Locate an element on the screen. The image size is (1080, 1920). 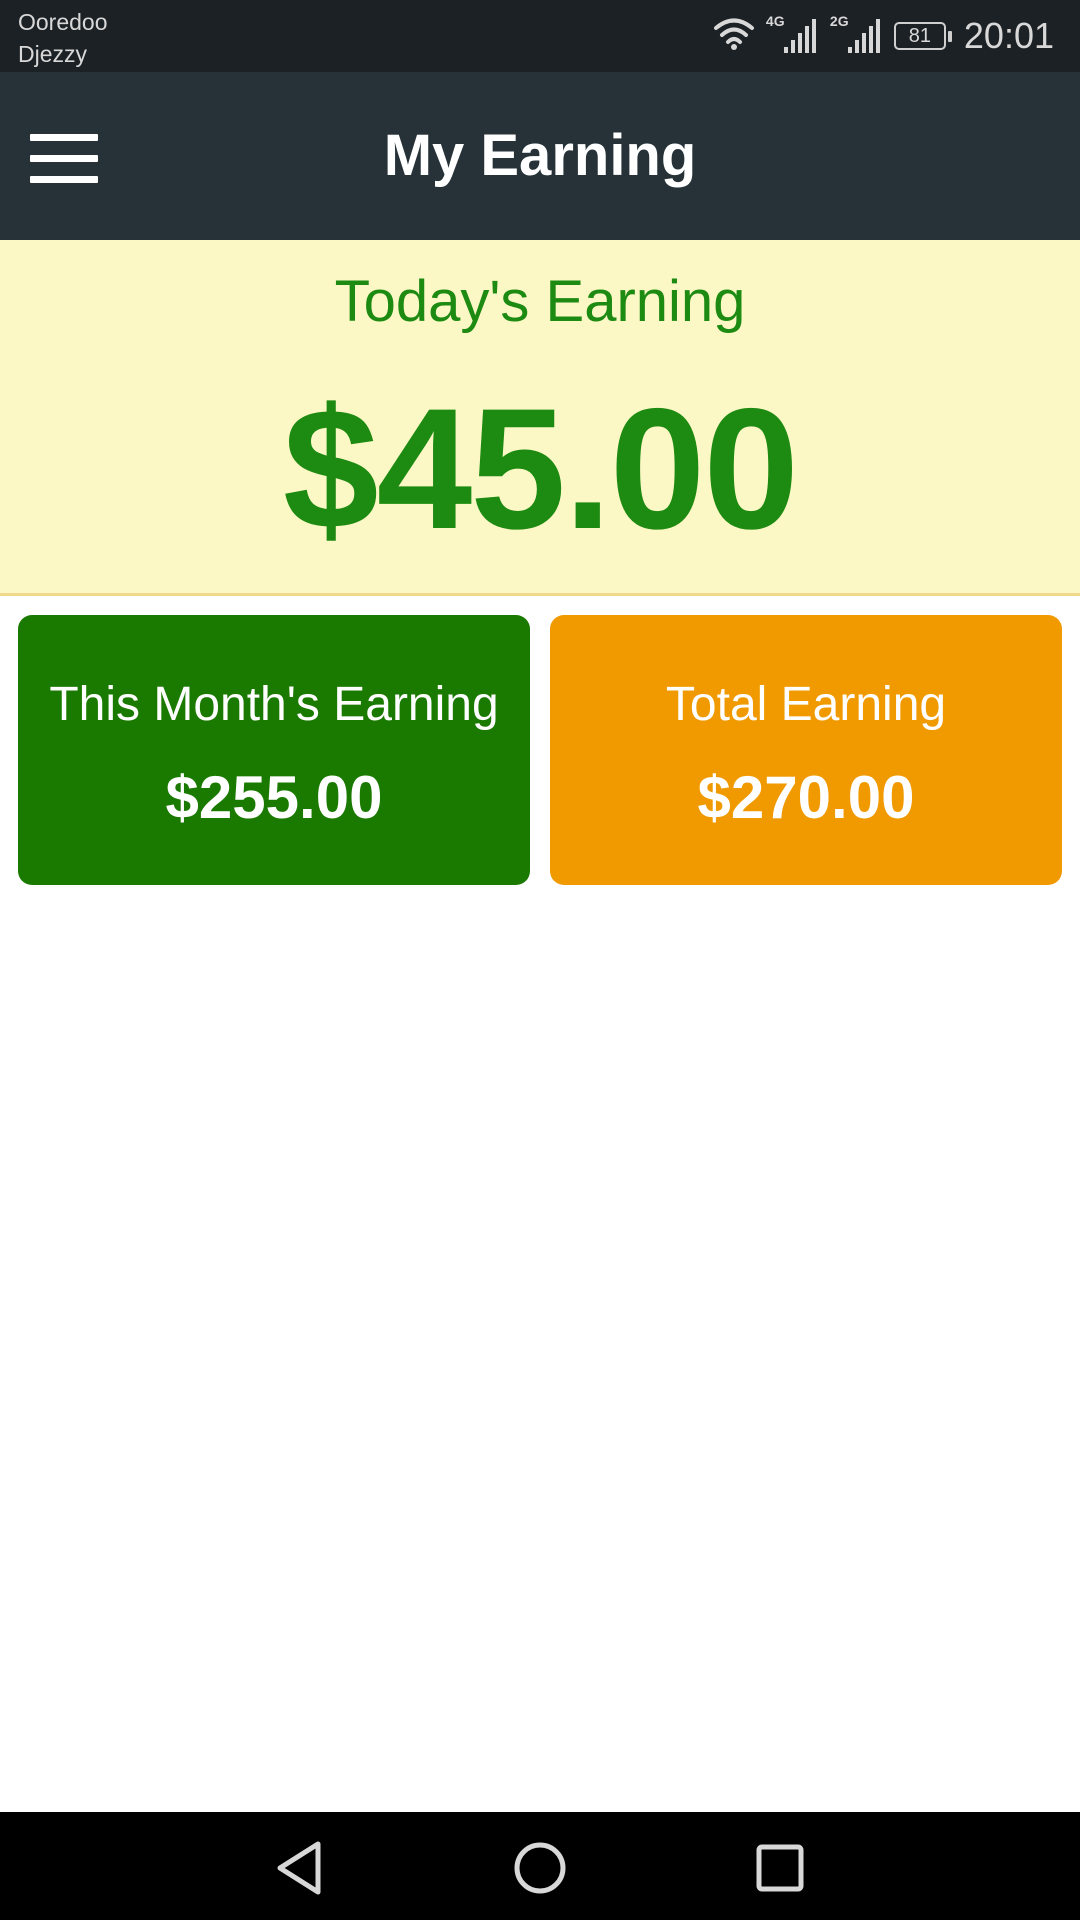
page-title: My Earning is located at coordinates (540, 155).